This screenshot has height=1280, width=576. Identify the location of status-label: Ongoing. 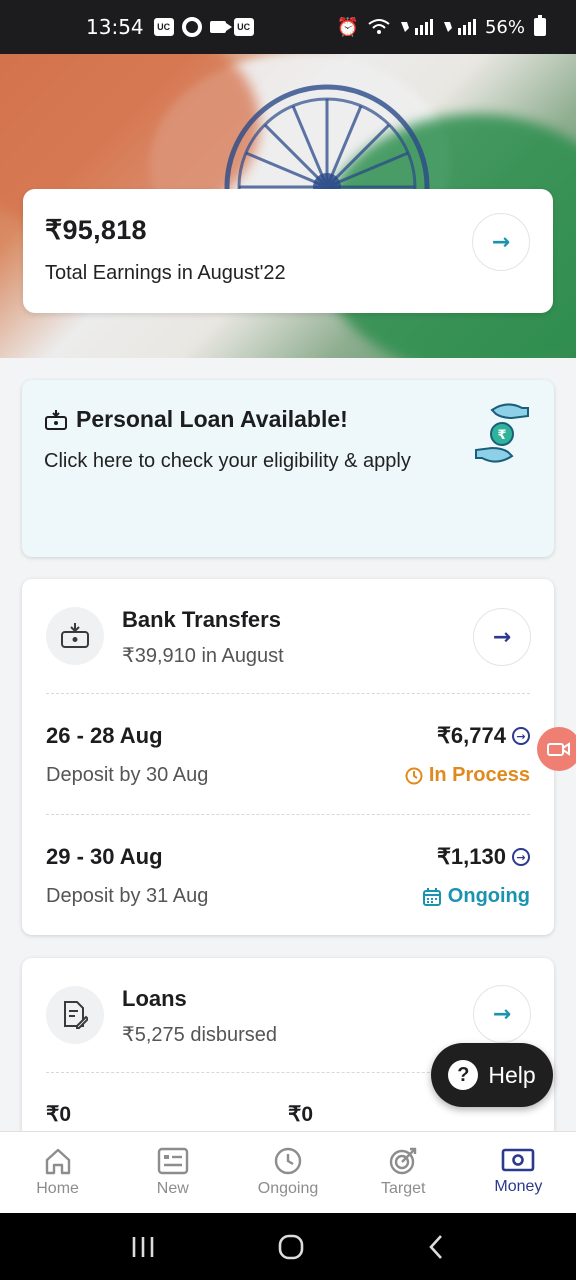
(488, 896).